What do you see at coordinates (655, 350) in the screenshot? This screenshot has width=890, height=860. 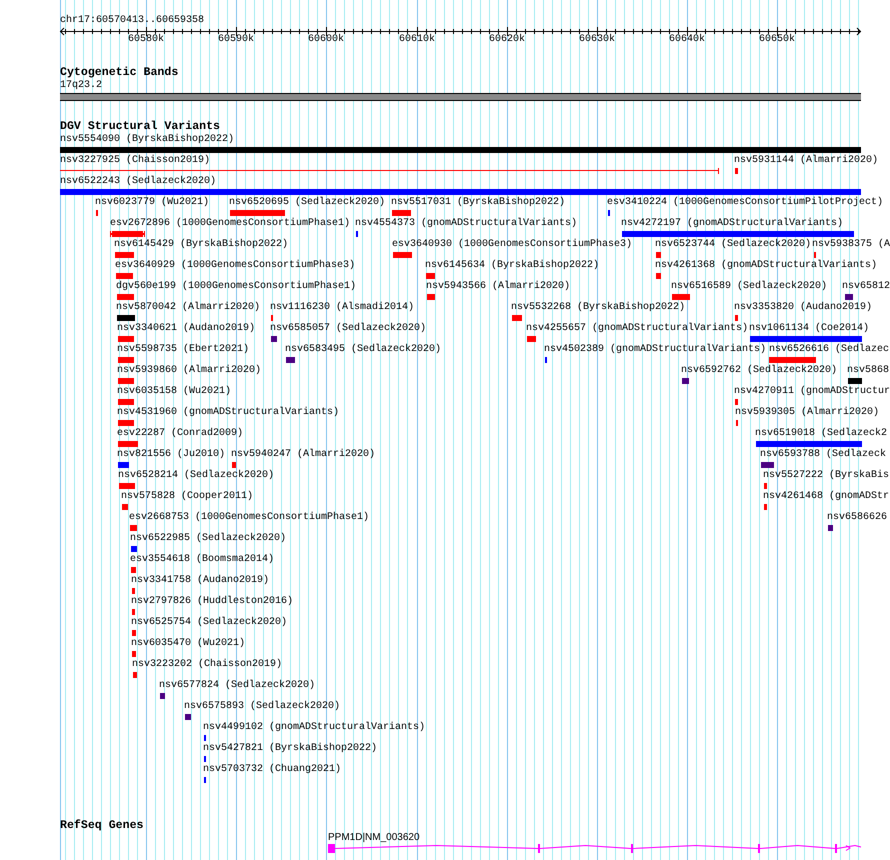 I see `variant-label: nsv4502389 (gnomADStructuralVariants)` at bounding box center [655, 350].